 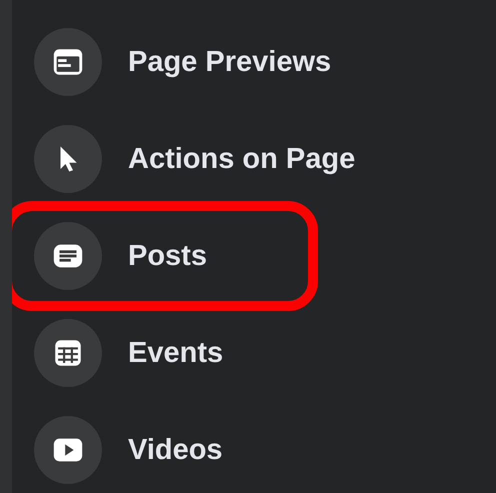 What do you see at coordinates (160, 256) in the screenshot?
I see `menu-item: Posts` at bounding box center [160, 256].